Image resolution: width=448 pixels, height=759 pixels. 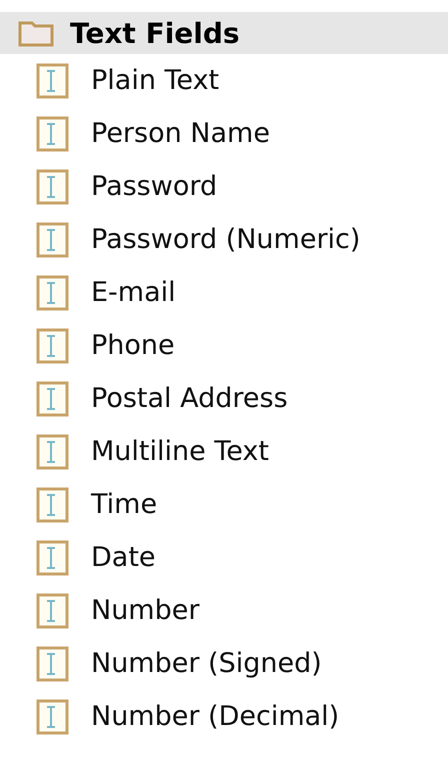 What do you see at coordinates (180, 133) in the screenshot?
I see `palette-item: Person Name` at bounding box center [180, 133].